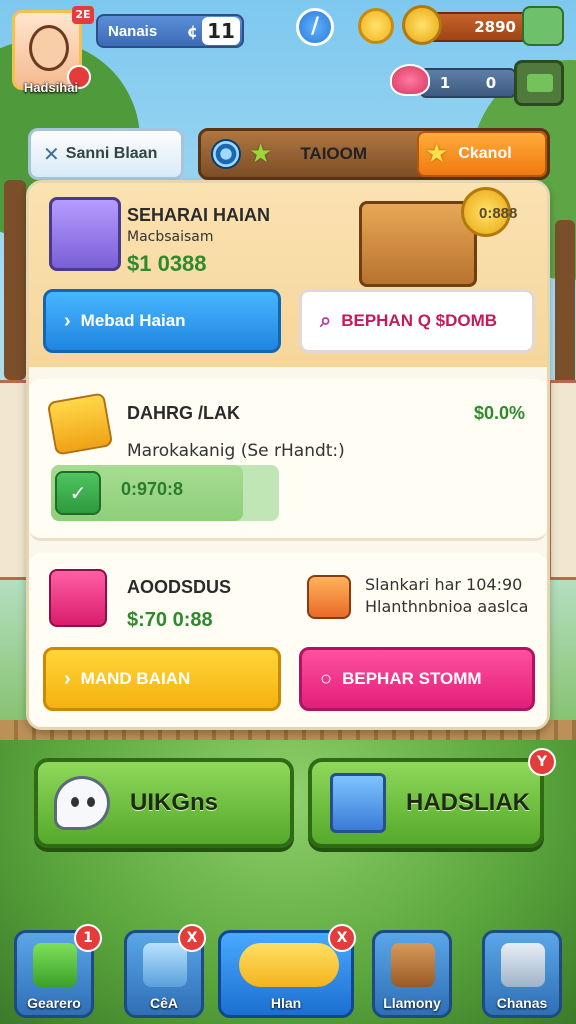 Image resolution: width=576 pixels, height=1024 pixels. I want to click on nav-badge-1: X, so click(192, 938).